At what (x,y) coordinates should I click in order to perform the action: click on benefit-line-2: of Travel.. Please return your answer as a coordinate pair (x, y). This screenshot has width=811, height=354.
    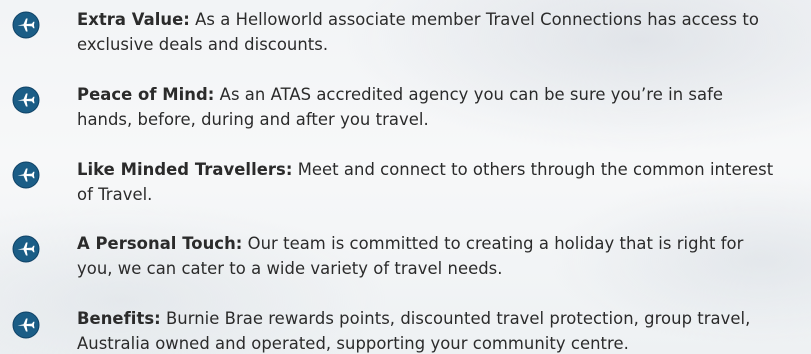
    Looking at the image, I should click on (115, 194).